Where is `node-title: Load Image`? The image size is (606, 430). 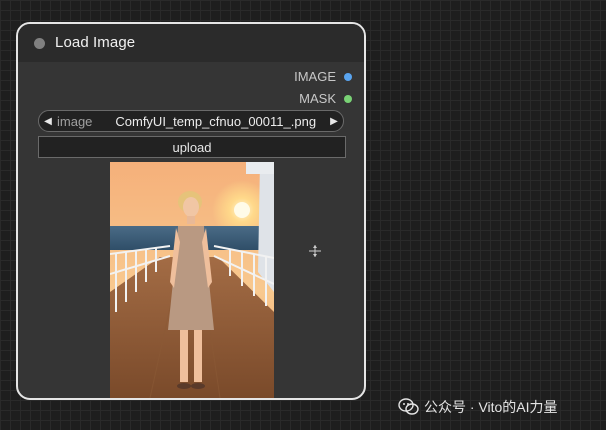 node-title: Load Image is located at coordinates (95, 42).